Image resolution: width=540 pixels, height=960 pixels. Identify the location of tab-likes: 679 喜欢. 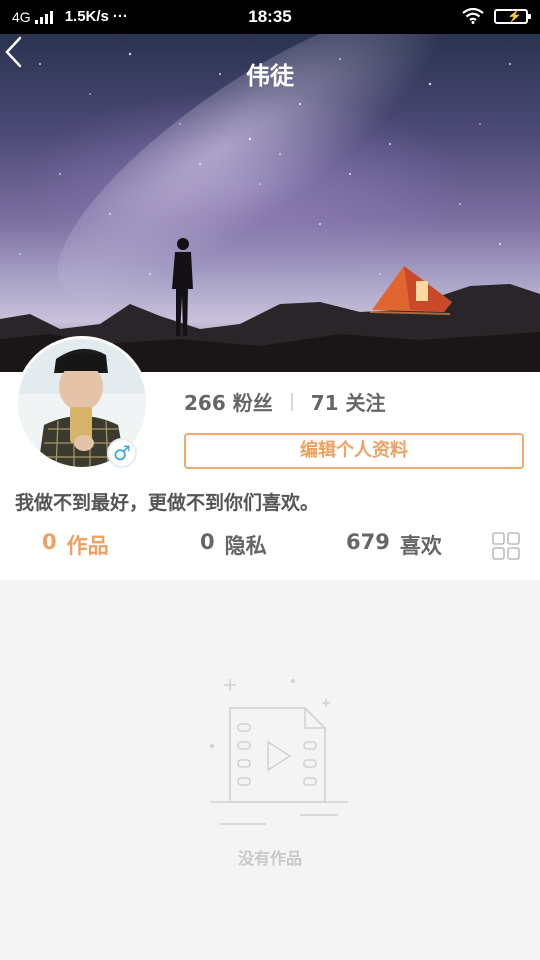
(394, 545).